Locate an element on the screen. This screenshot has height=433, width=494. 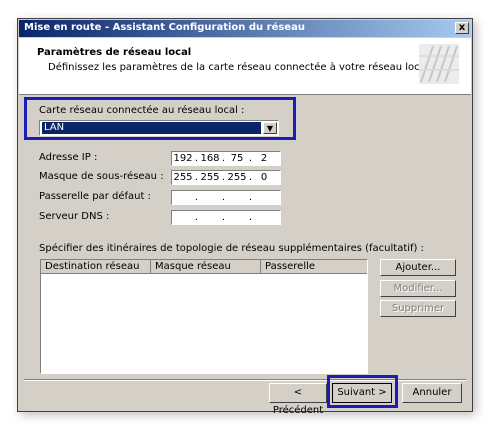
mask-octet-3: 255 is located at coordinates (237, 177).